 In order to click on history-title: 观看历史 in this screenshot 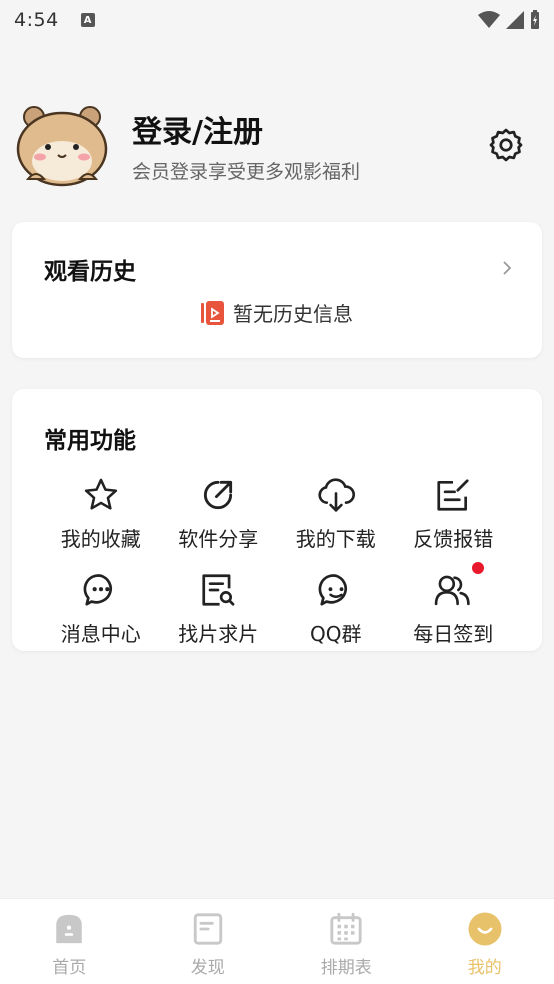, I will do `click(90, 272)`.